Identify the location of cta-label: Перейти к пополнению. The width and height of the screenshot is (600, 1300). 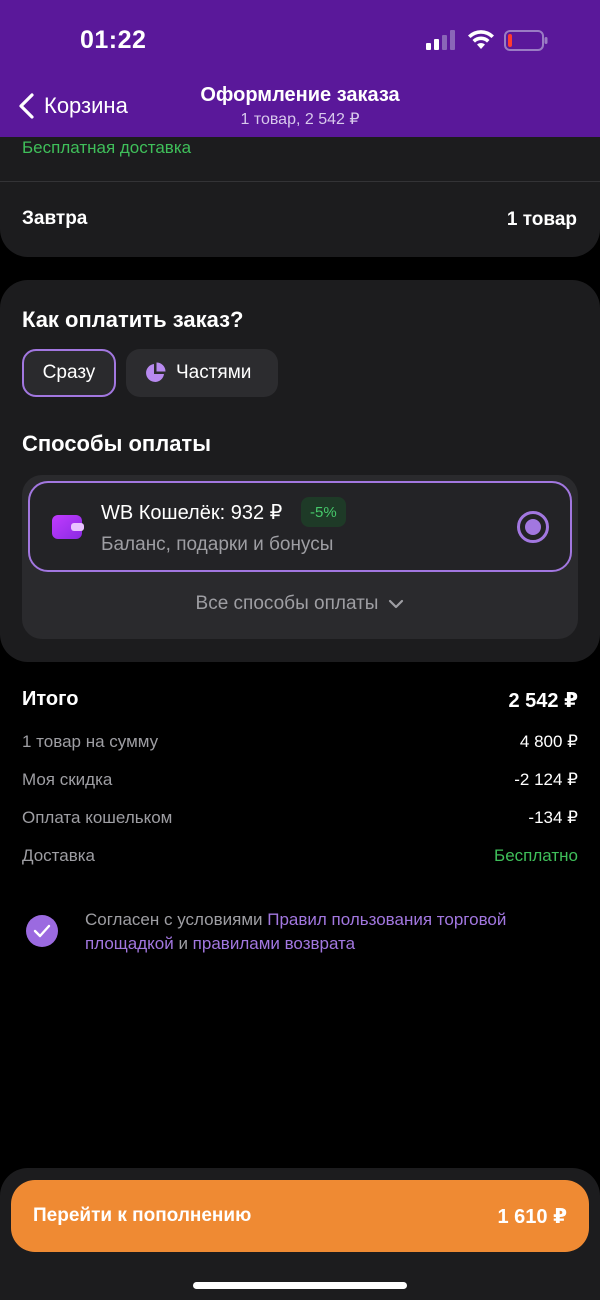
(142, 1215).